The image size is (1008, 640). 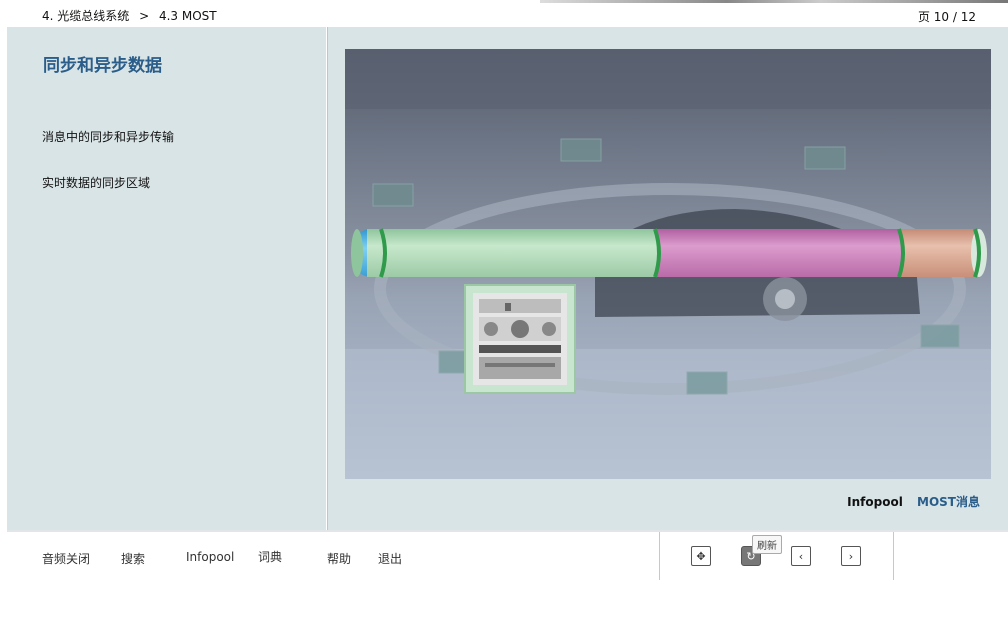 I want to click on nav-help: 帮助, so click(x=339, y=558).